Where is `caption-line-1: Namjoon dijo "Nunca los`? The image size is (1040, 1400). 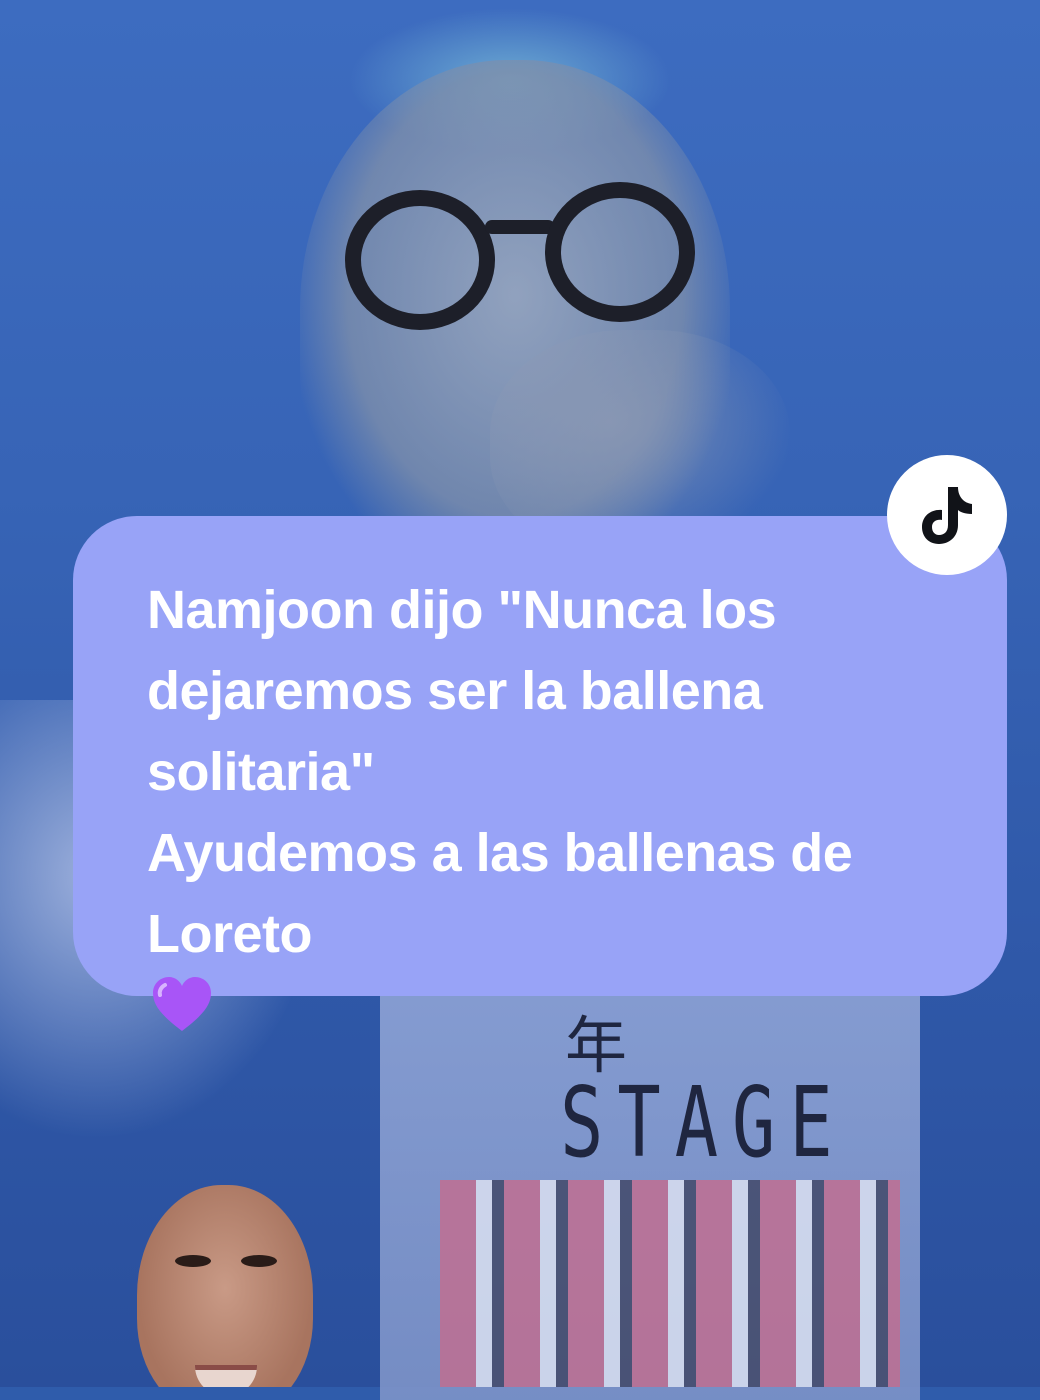
caption-line-1: Namjoon dijo "Nunca los is located at coordinates (462, 610).